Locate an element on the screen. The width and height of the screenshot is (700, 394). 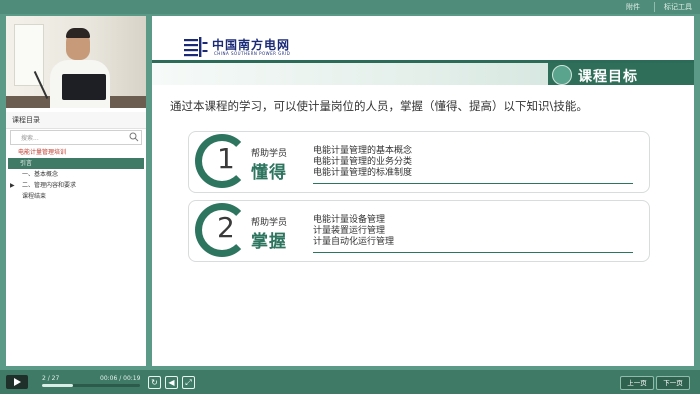
attachment-button: 附件 is located at coordinates (633, 7).